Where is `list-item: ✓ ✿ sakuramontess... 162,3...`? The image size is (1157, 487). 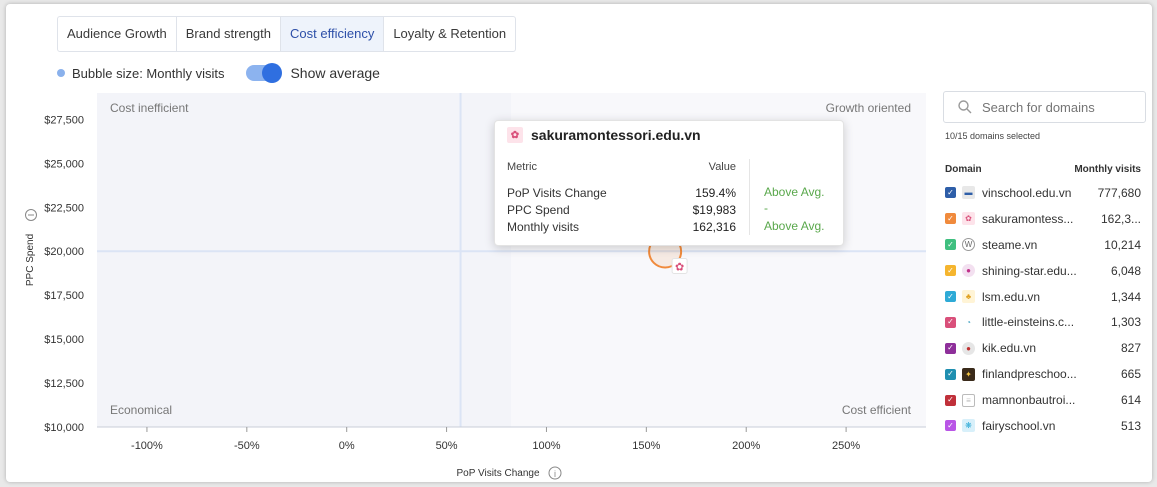 list-item: ✓ ✿ sakuramontess... 162,3... is located at coordinates (1043, 219).